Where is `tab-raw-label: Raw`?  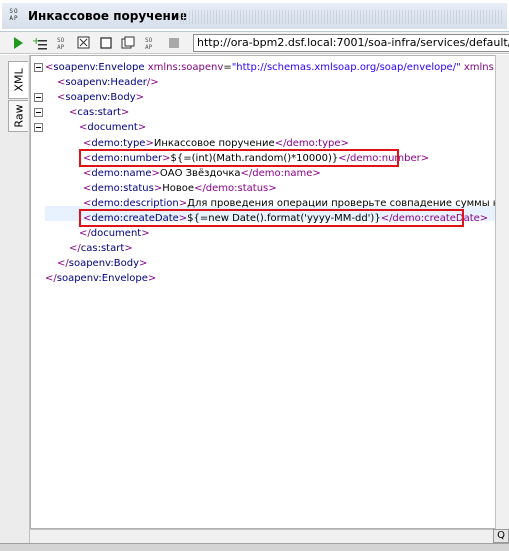
tab-raw-label: Raw is located at coordinates (18, 116).